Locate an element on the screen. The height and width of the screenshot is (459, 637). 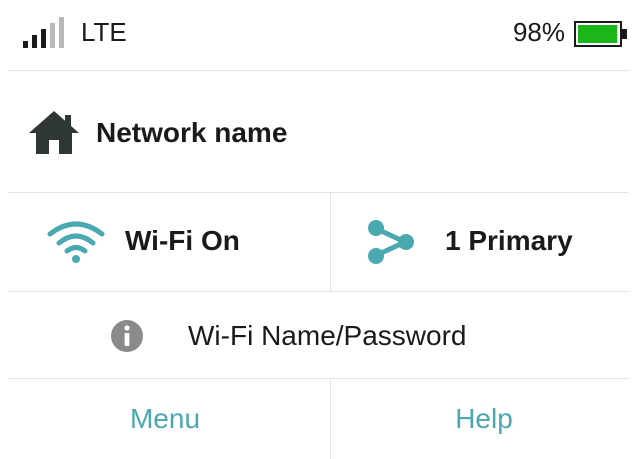
battery-percent-label: 98% is located at coordinates (538, 32).